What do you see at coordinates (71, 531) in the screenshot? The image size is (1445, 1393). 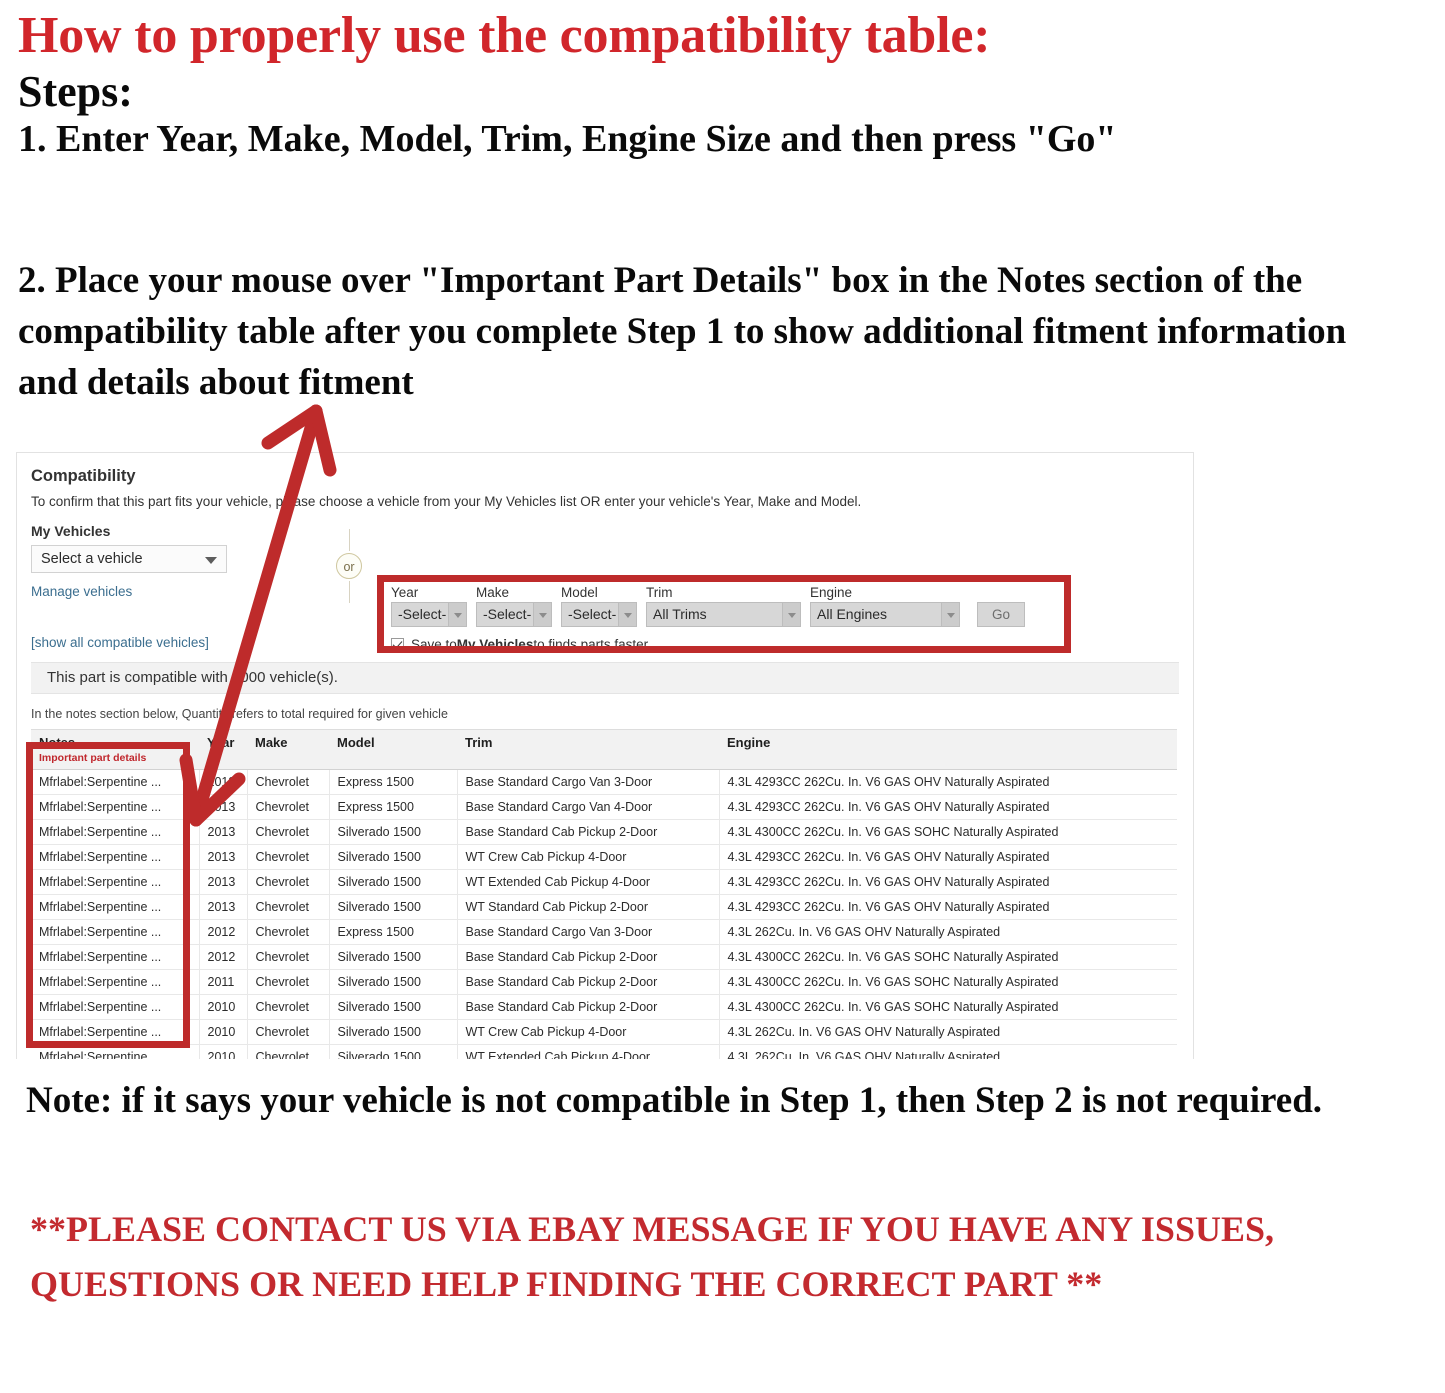 I see `my-vehicles-label: My Vehicles` at bounding box center [71, 531].